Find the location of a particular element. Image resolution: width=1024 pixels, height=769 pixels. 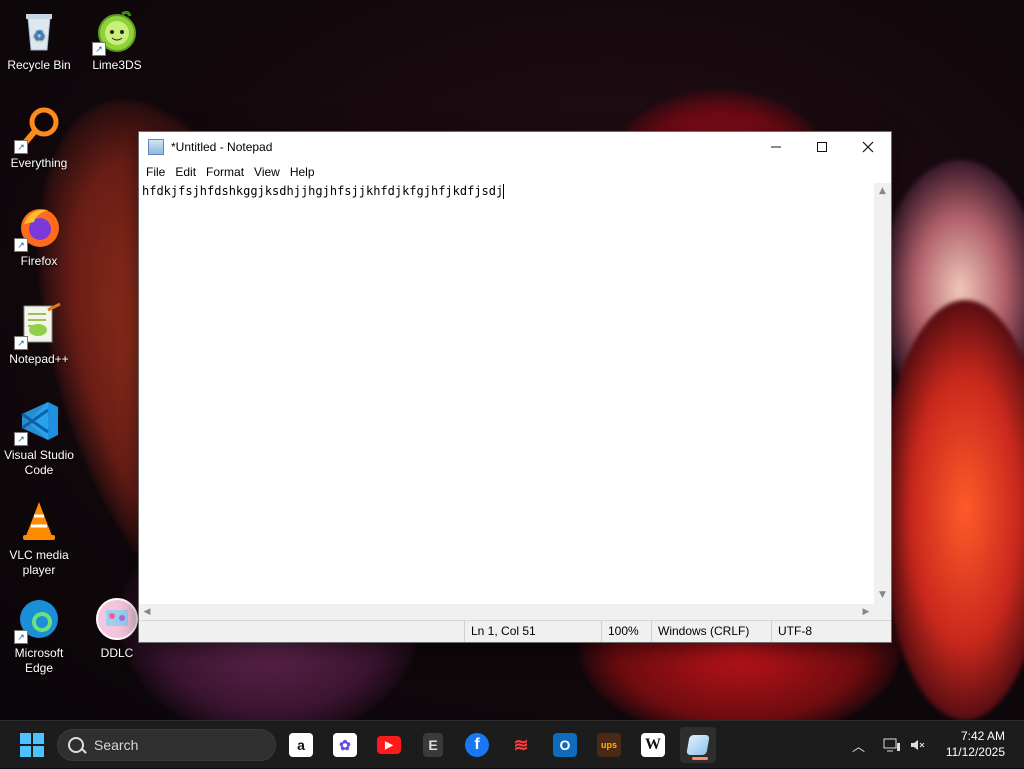

desktop-icon-everything: ↗ Everything is located at coordinates (39, 138).